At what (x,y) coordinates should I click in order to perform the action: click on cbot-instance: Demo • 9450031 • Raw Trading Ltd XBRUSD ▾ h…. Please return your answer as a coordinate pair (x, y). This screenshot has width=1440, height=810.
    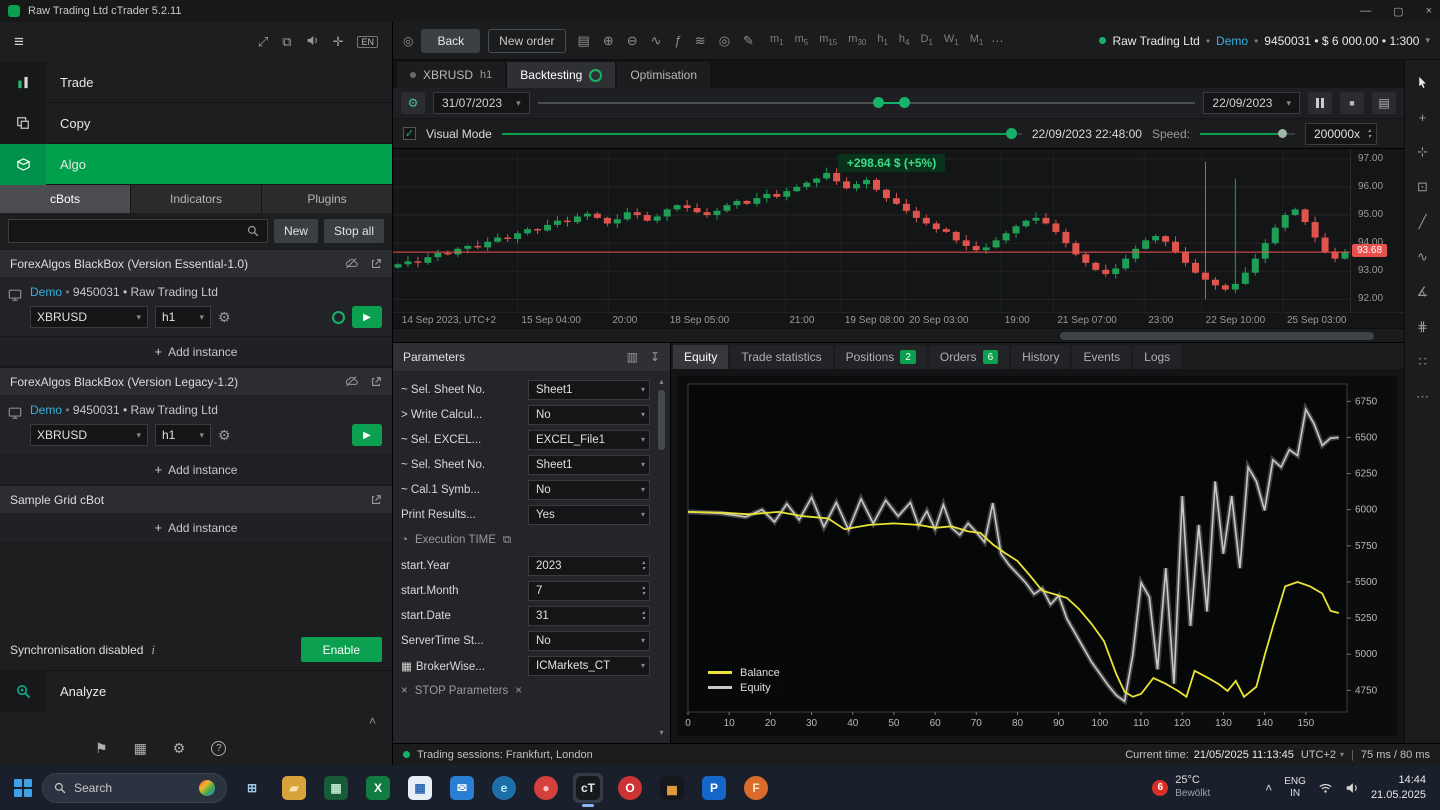
    Looking at the image, I should click on (196, 307).